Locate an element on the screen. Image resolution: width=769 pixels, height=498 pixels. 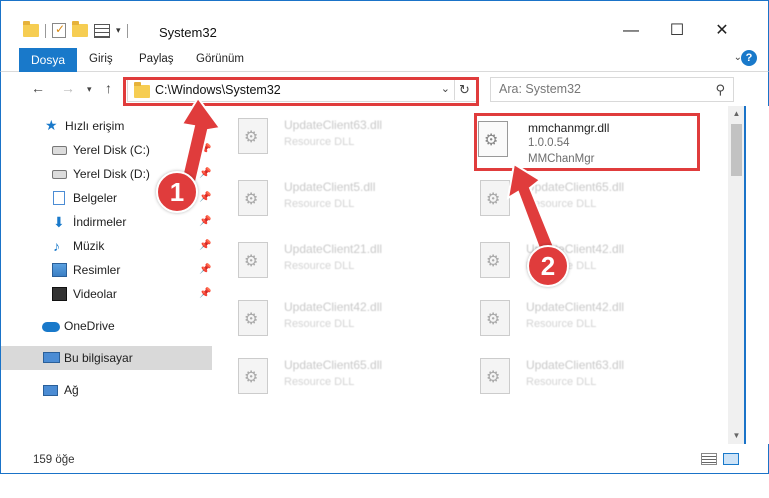
sidebar-item-label: Ağ is located at coordinates (71, 390).